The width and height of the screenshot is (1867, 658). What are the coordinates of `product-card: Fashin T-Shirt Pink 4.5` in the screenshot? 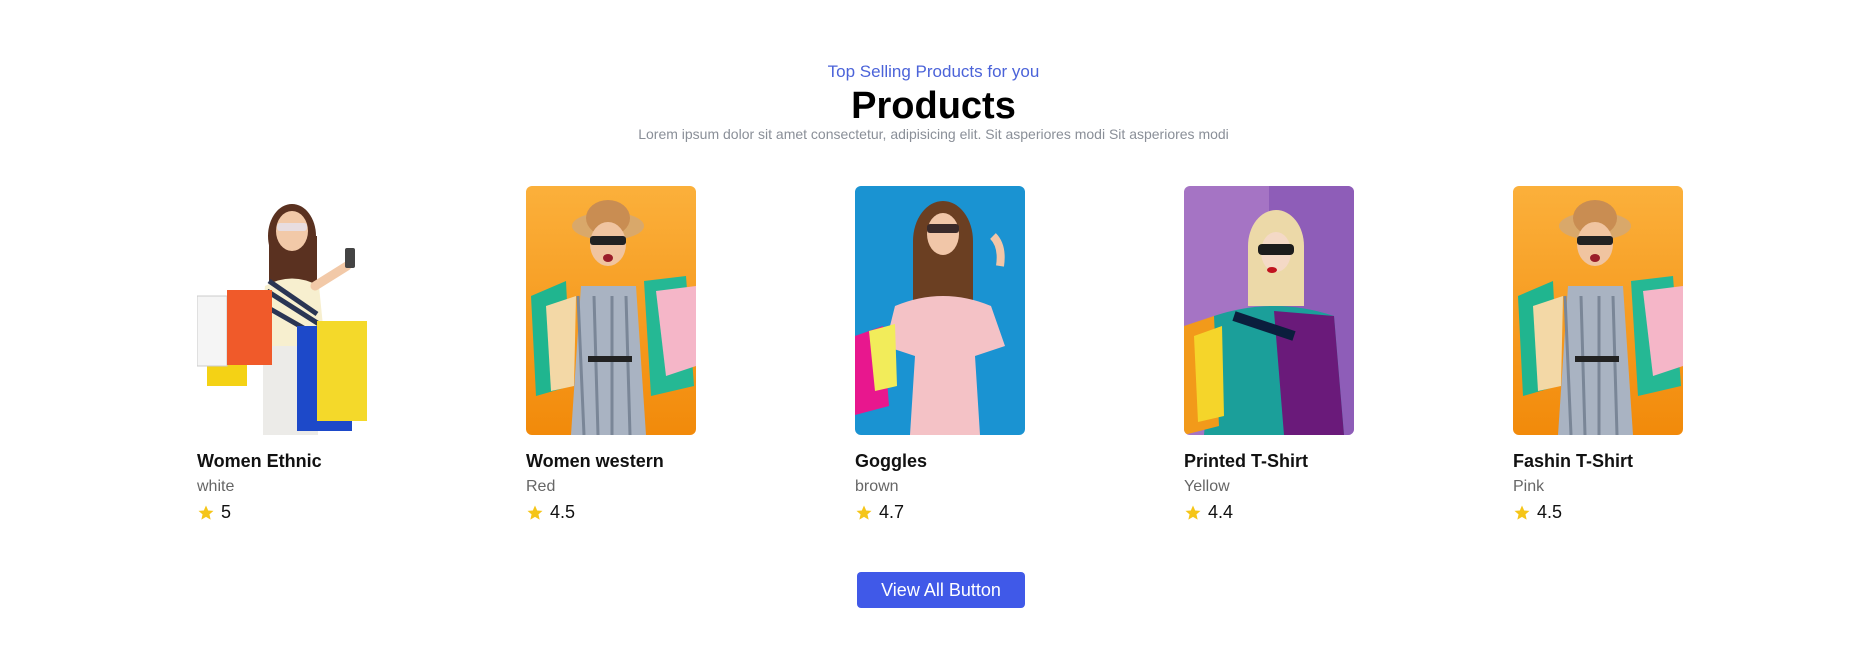 It's located at (1598, 354).